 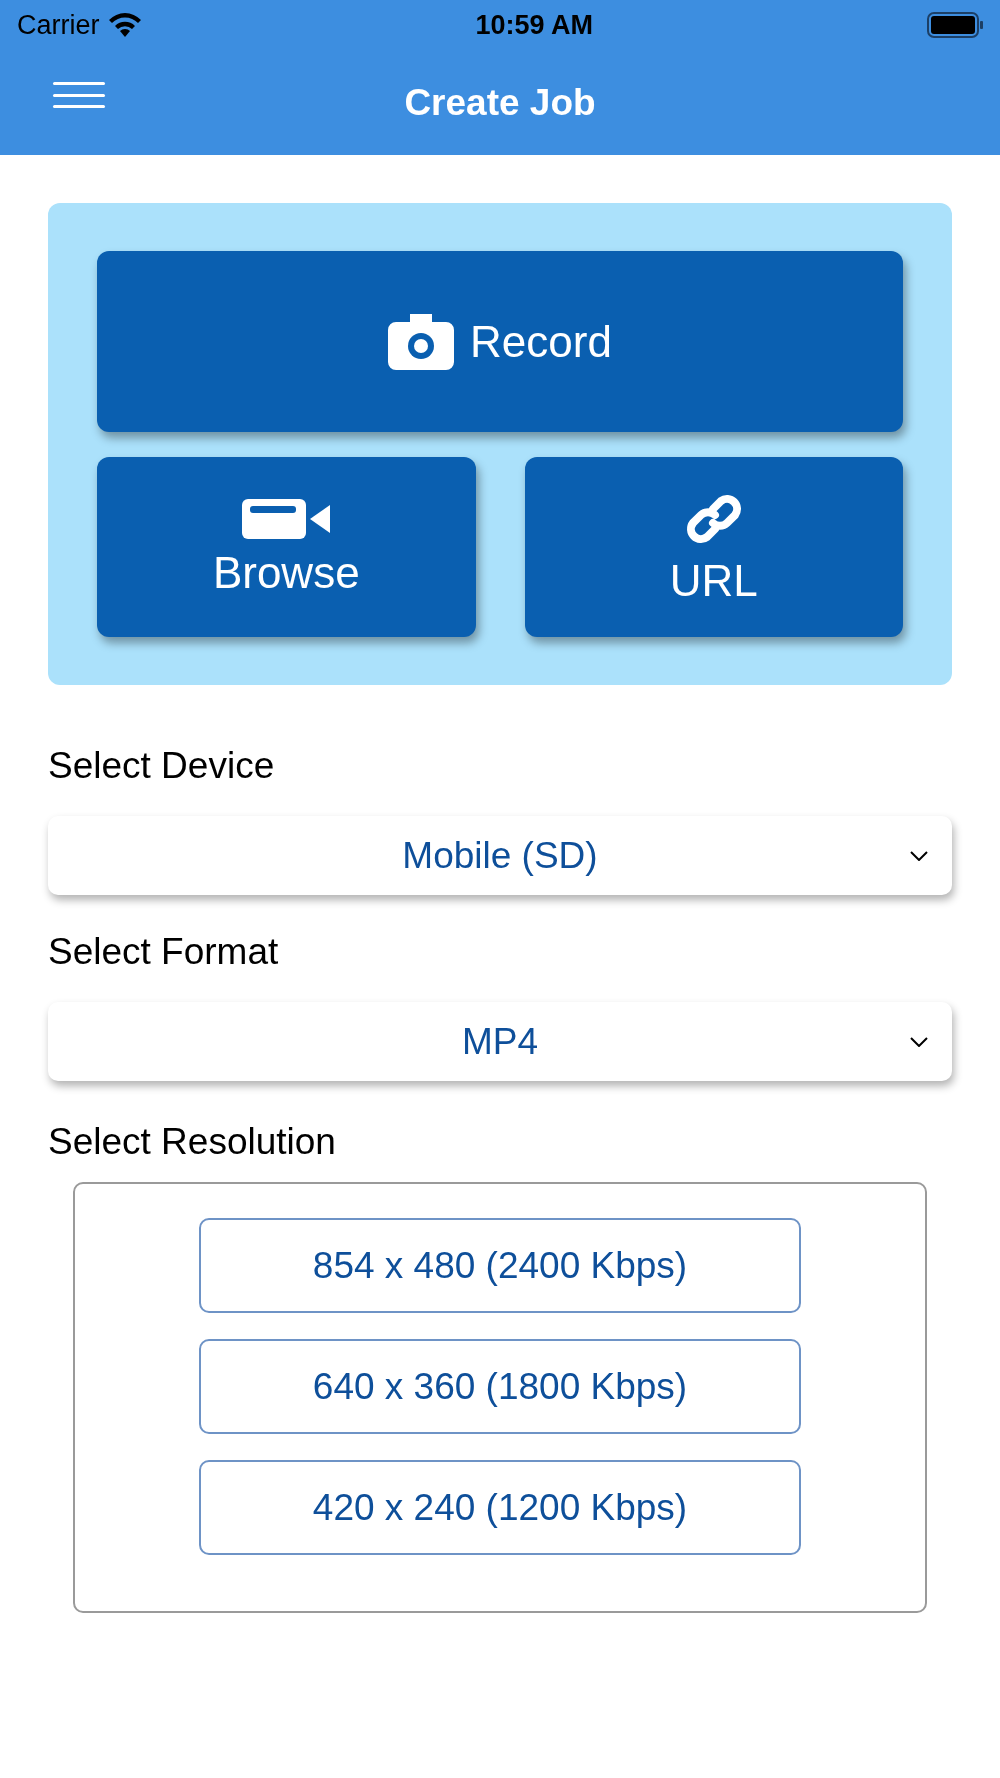 I want to click on carrier-label: Carrier, so click(x=58, y=25).